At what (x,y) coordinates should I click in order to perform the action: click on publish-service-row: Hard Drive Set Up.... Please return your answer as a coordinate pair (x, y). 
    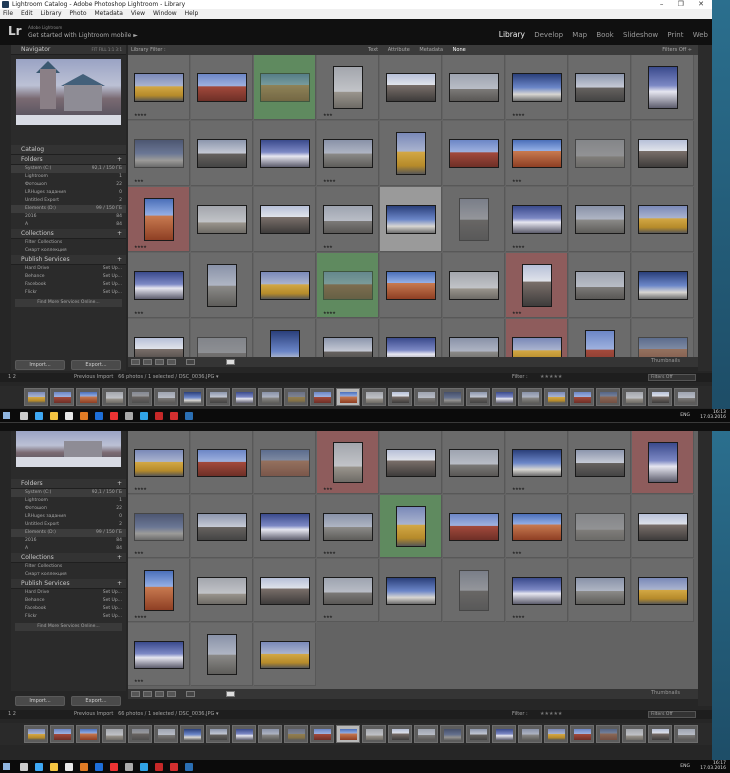
    Looking at the image, I should click on (68, 269).